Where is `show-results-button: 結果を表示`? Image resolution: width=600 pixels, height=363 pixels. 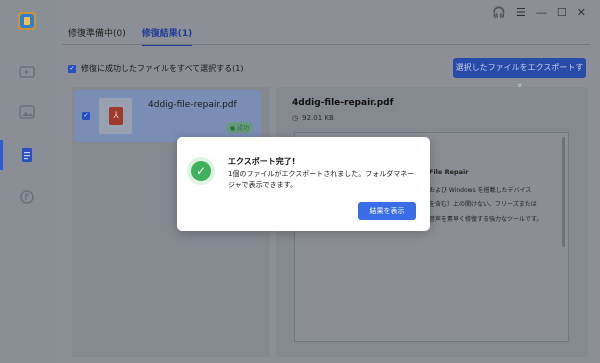 show-results-button: 結果を表示 is located at coordinates (387, 211).